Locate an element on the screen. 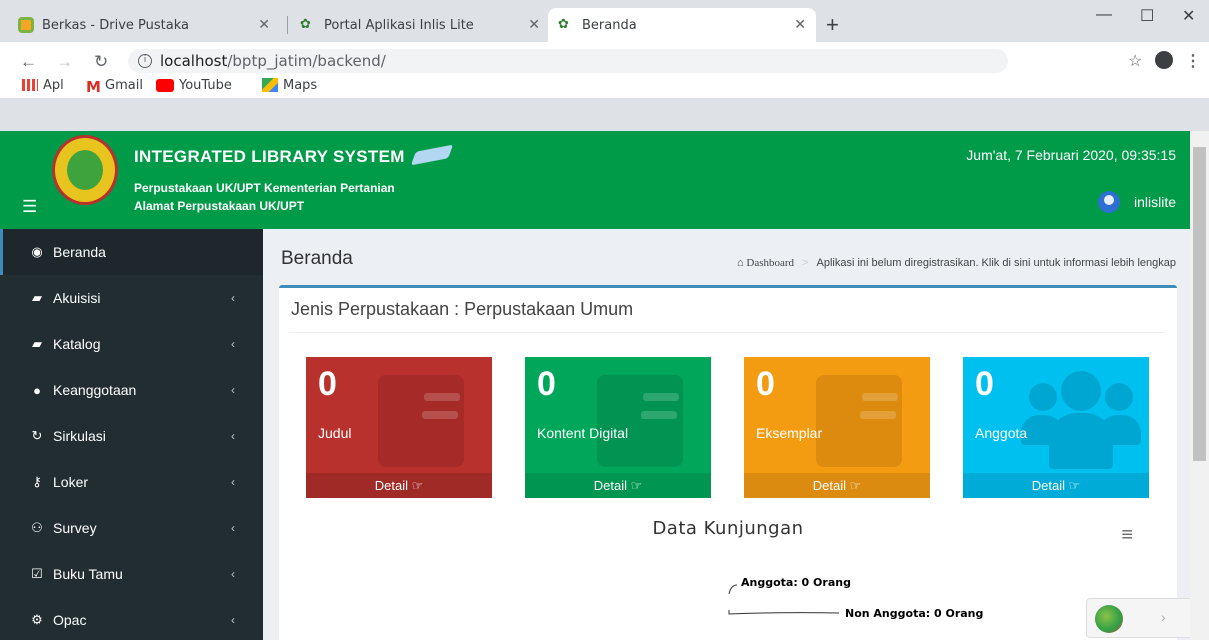  user-icon: ● is located at coordinates (37, 390).